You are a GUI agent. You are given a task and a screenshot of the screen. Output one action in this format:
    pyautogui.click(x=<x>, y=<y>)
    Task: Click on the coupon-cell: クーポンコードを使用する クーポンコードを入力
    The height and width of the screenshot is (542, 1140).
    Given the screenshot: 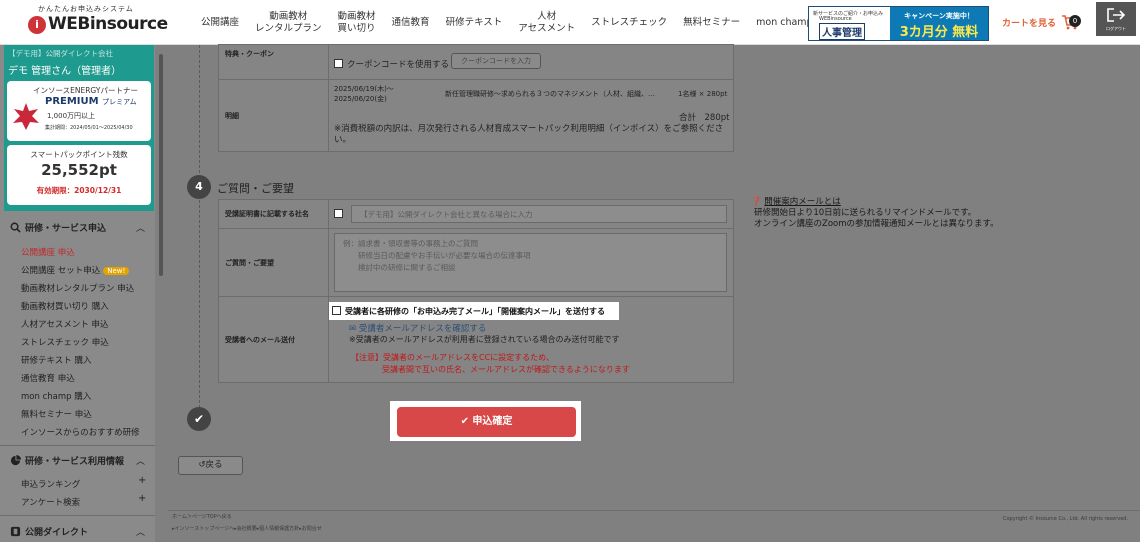 What is the action you would take?
    pyautogui.click(x=531, y=62)
    